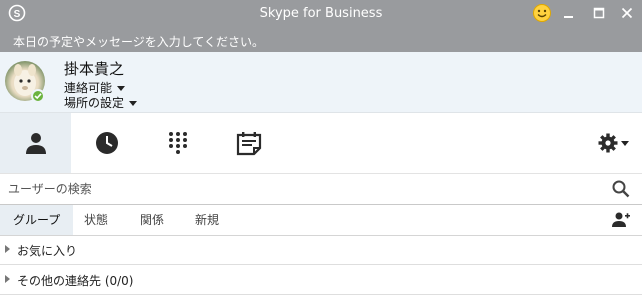 Image resolution: width=642 pixels, height=296 pixels. I want to click on history-icon, so click(106, 143).